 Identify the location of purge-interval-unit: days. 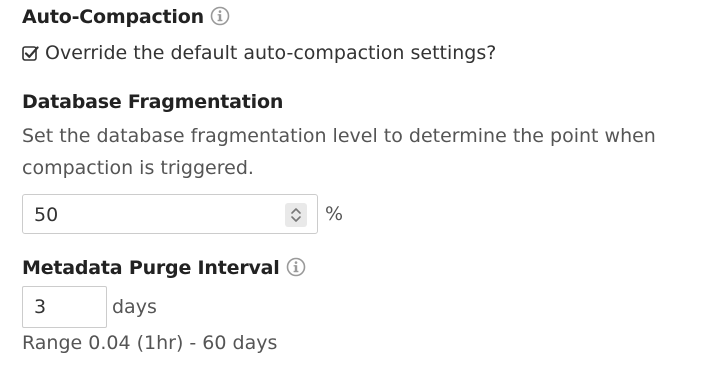
(134, 307).